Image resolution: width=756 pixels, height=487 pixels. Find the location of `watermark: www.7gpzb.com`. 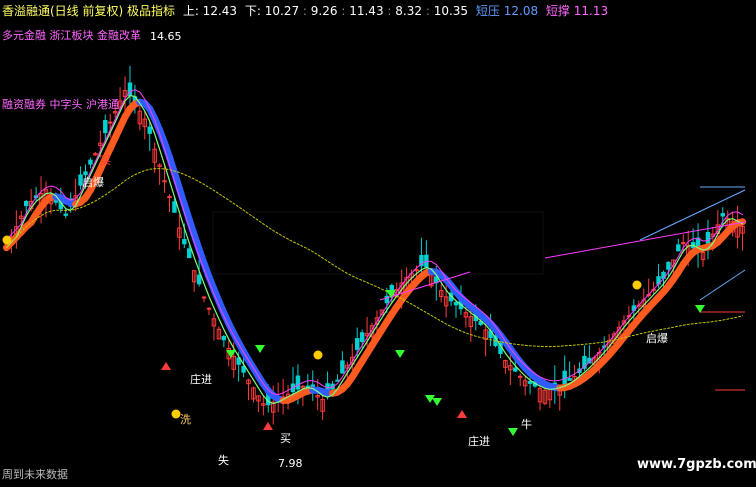

watermark: www.7gpzb.com is located at coordinates (696, 464).